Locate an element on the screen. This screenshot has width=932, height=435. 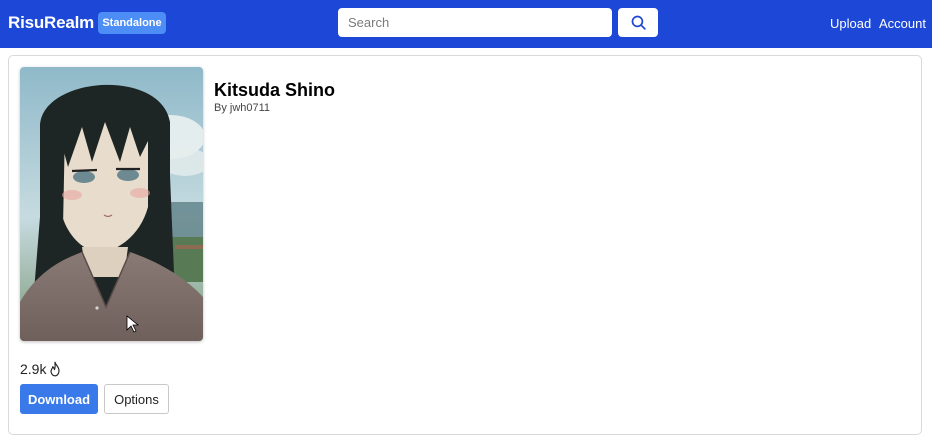
download-count: 2.9k is located at coordinates (41, 369).